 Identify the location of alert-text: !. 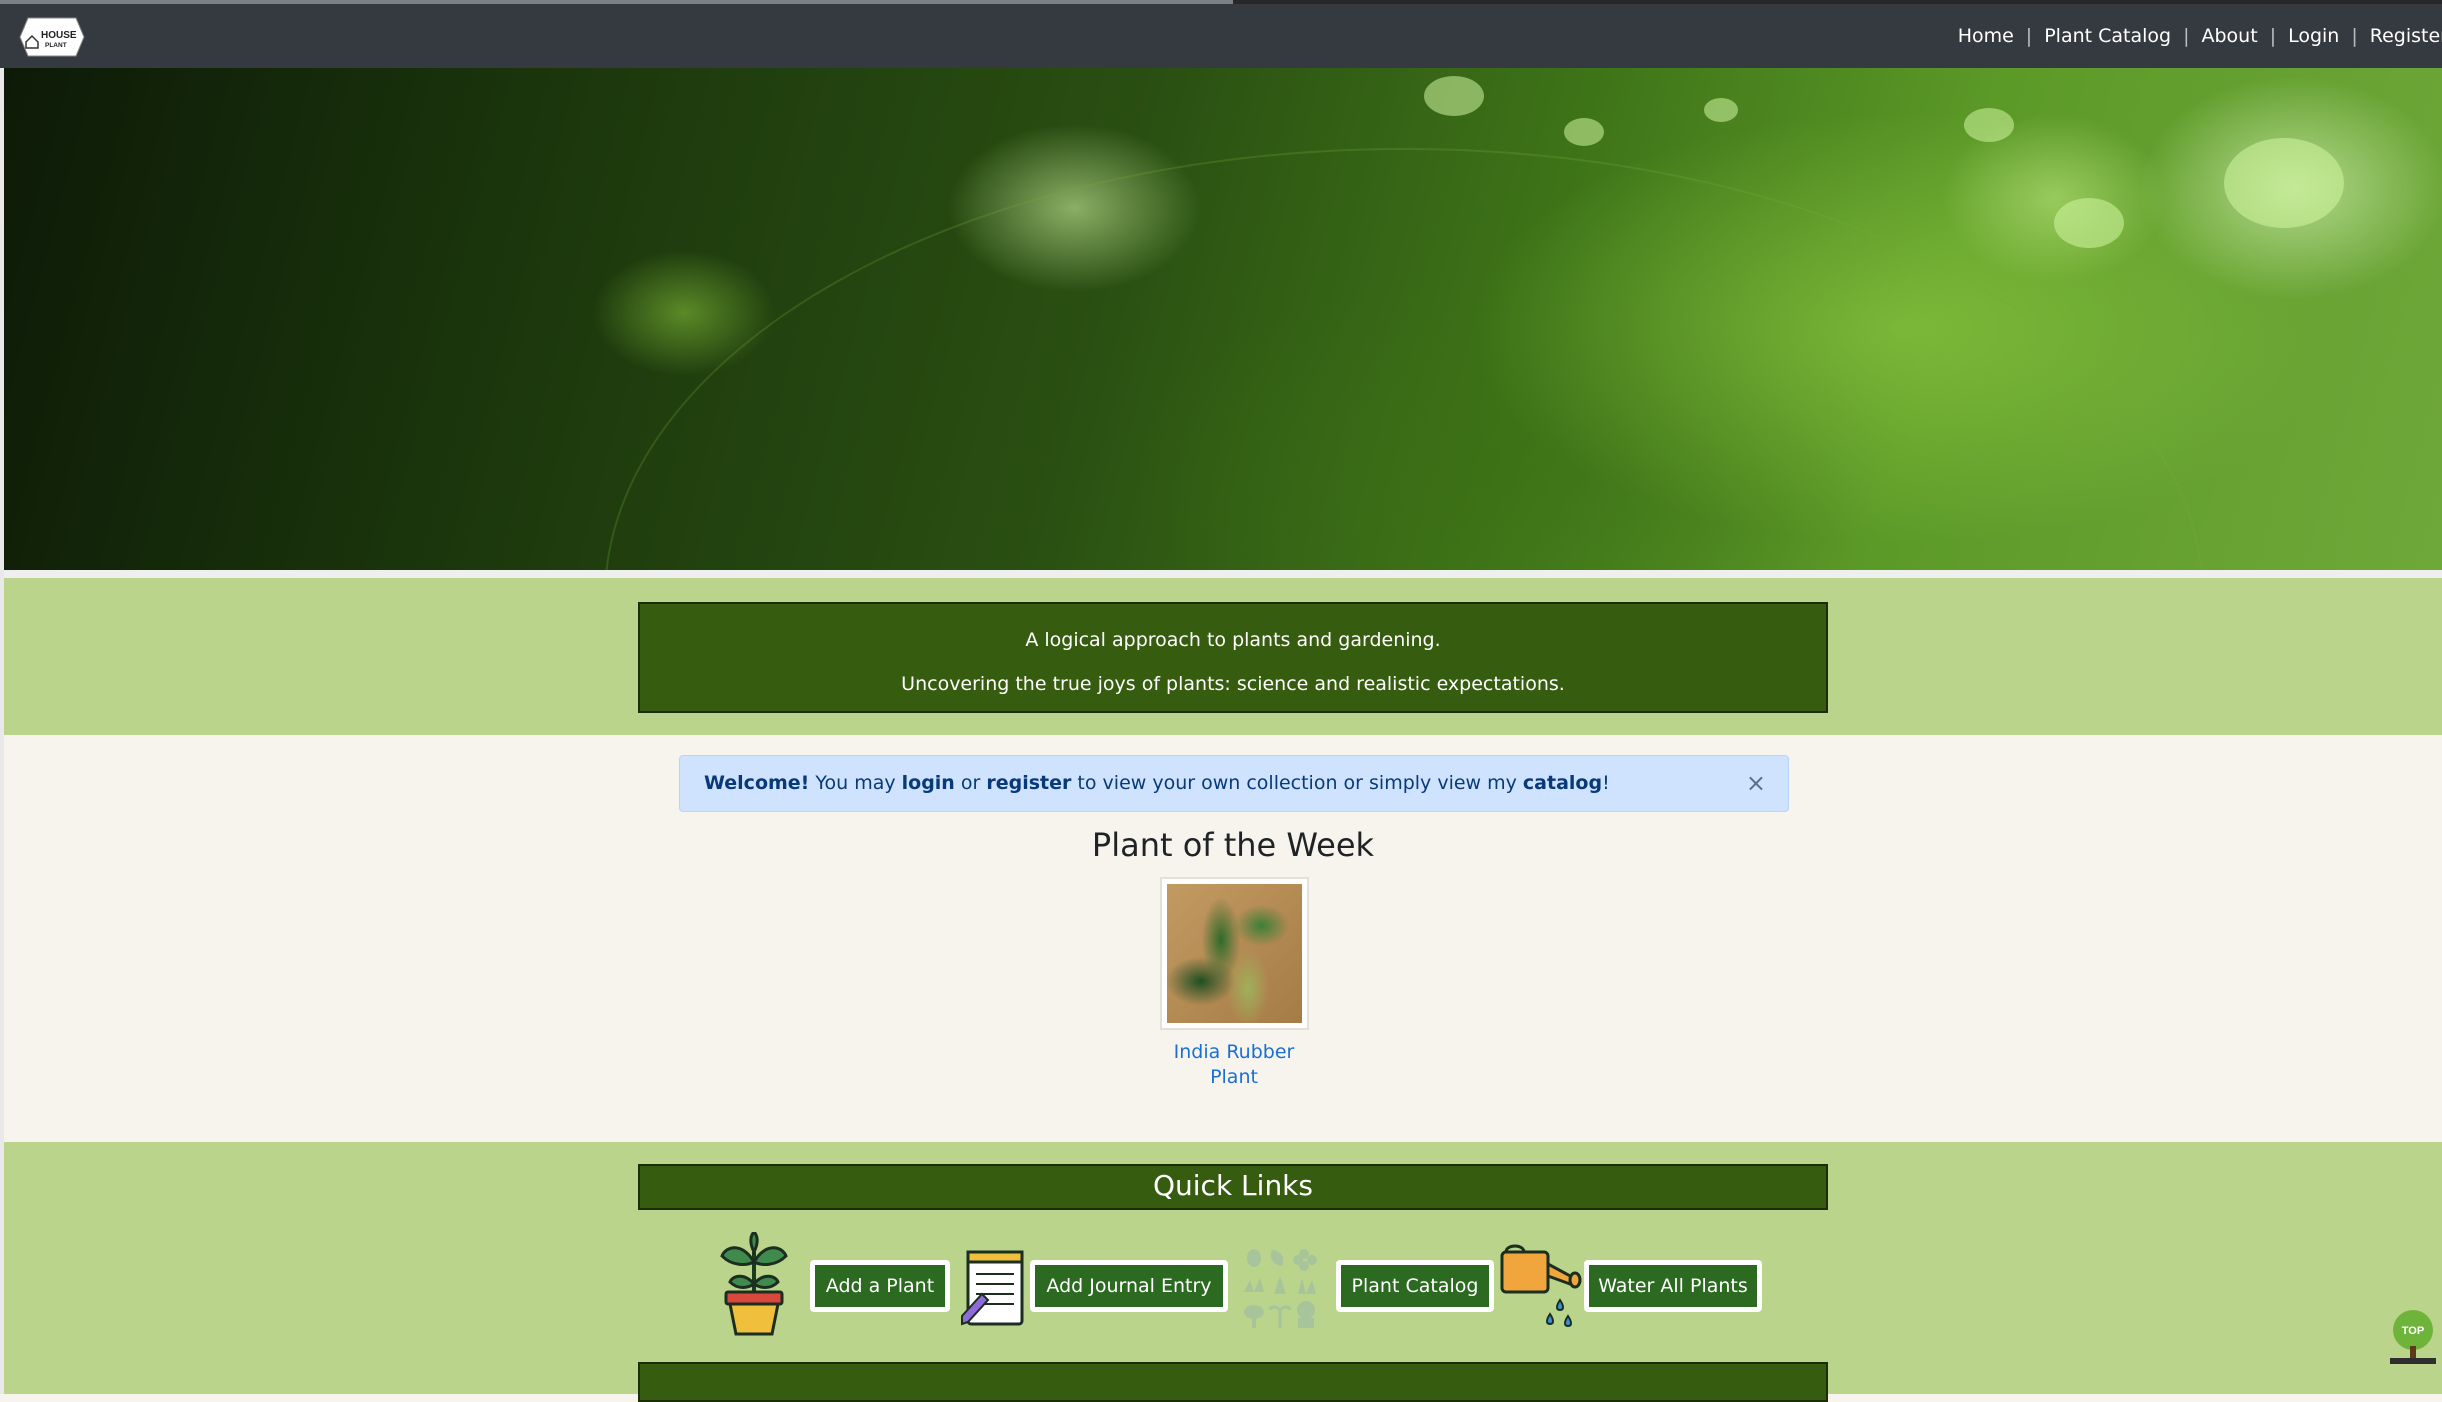
(1606, 783).